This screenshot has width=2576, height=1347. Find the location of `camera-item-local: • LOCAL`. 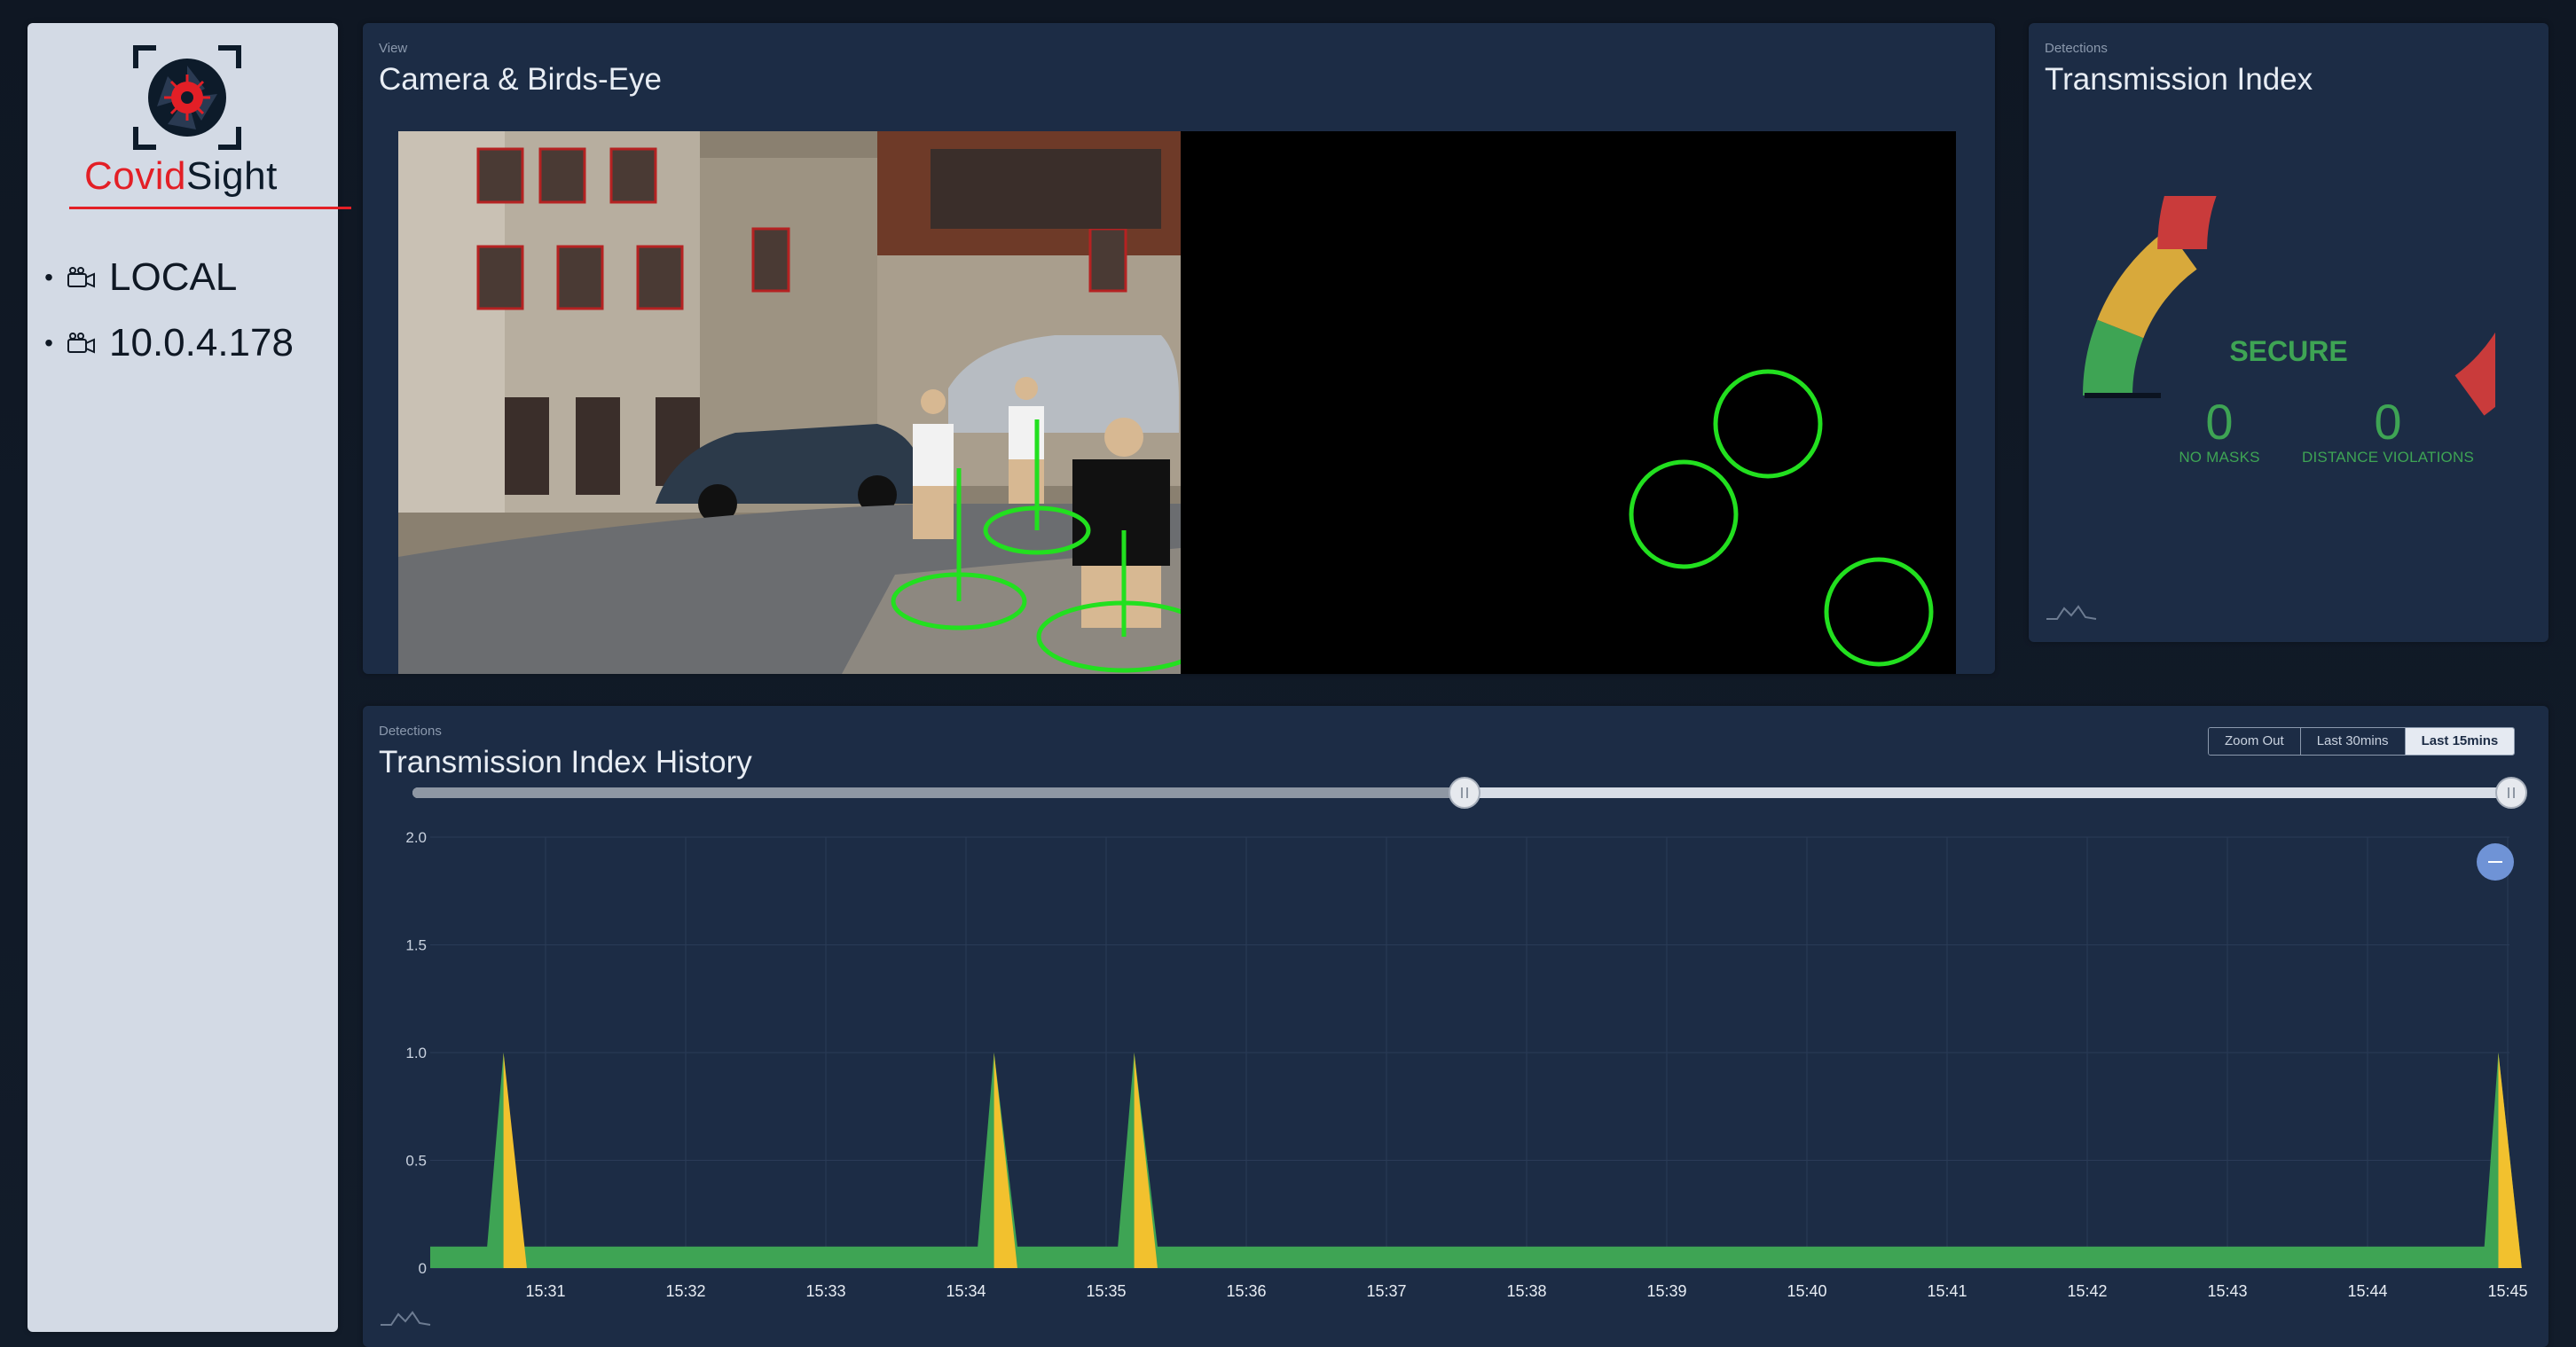

camera-item-local: • LOCAL is located at coordinates (166, 278).